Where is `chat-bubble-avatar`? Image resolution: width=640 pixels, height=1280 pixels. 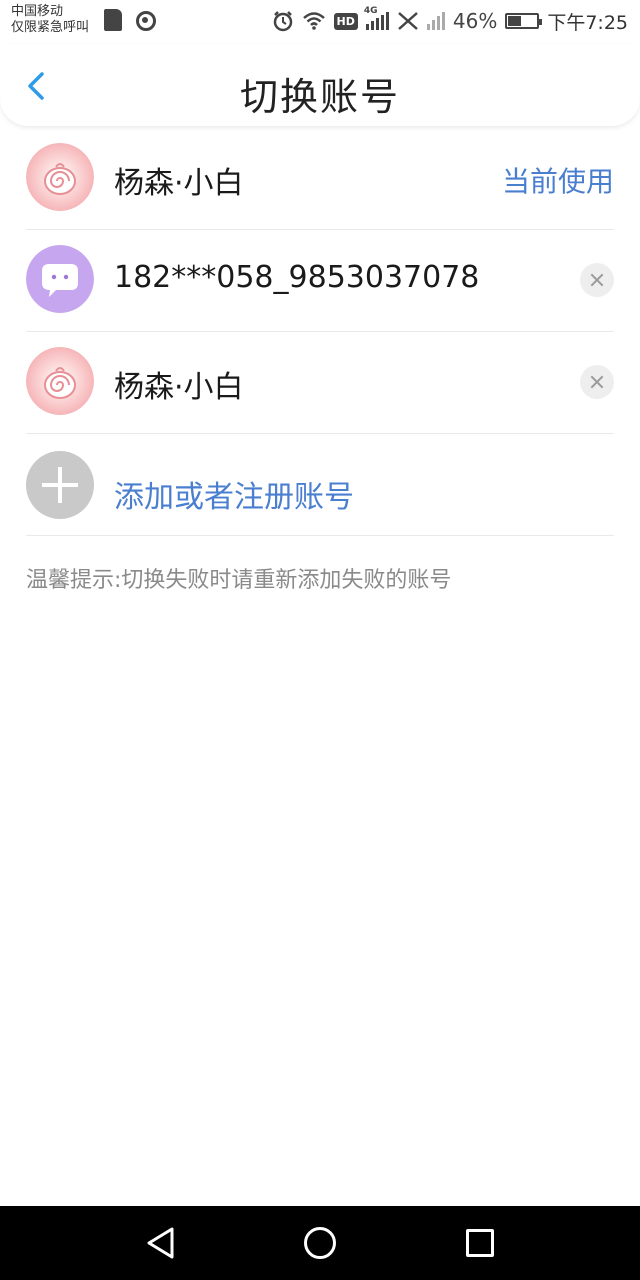
chat-bubble-avatar is located at coordinates (60, 279).